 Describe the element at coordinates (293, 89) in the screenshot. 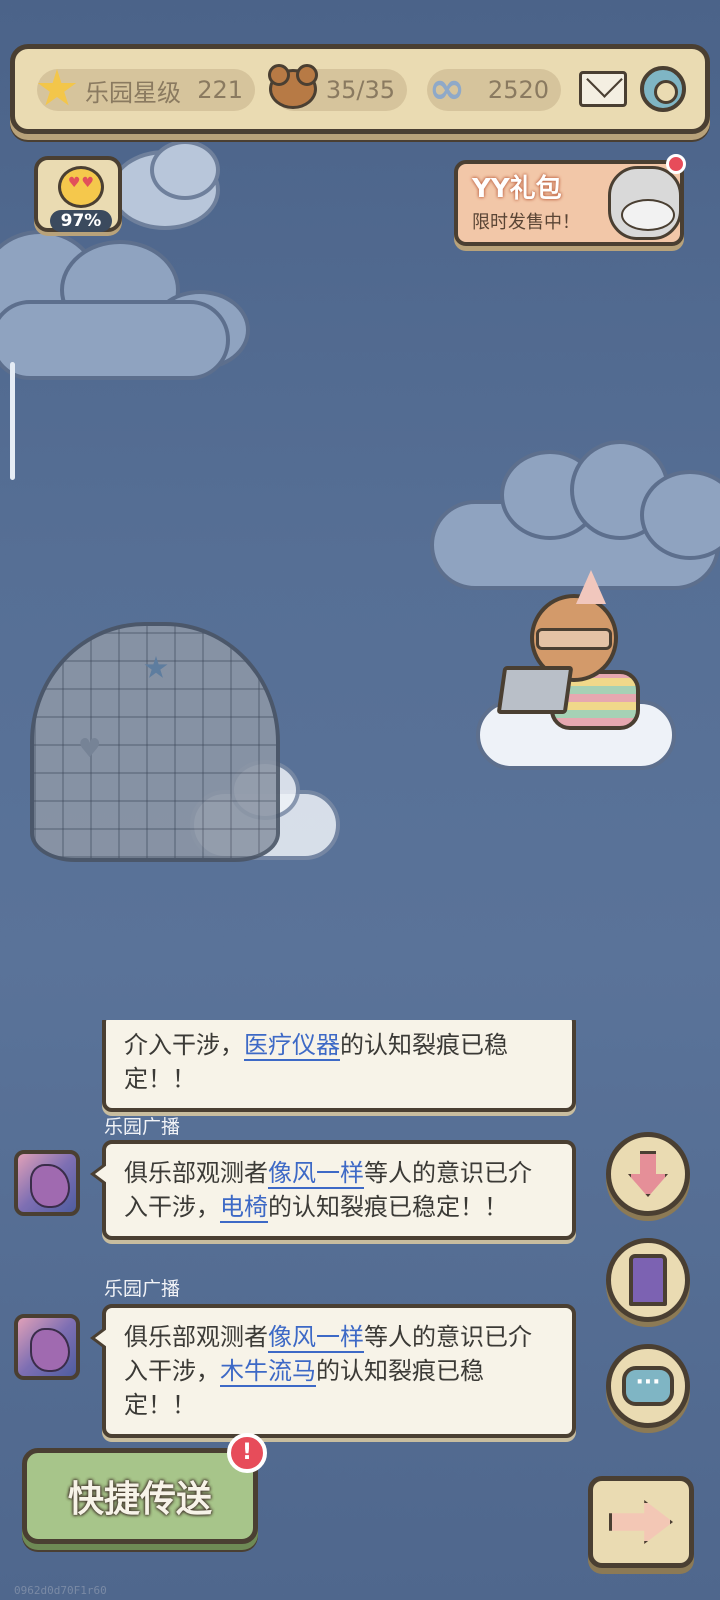

I see `bear-icon` at that location.